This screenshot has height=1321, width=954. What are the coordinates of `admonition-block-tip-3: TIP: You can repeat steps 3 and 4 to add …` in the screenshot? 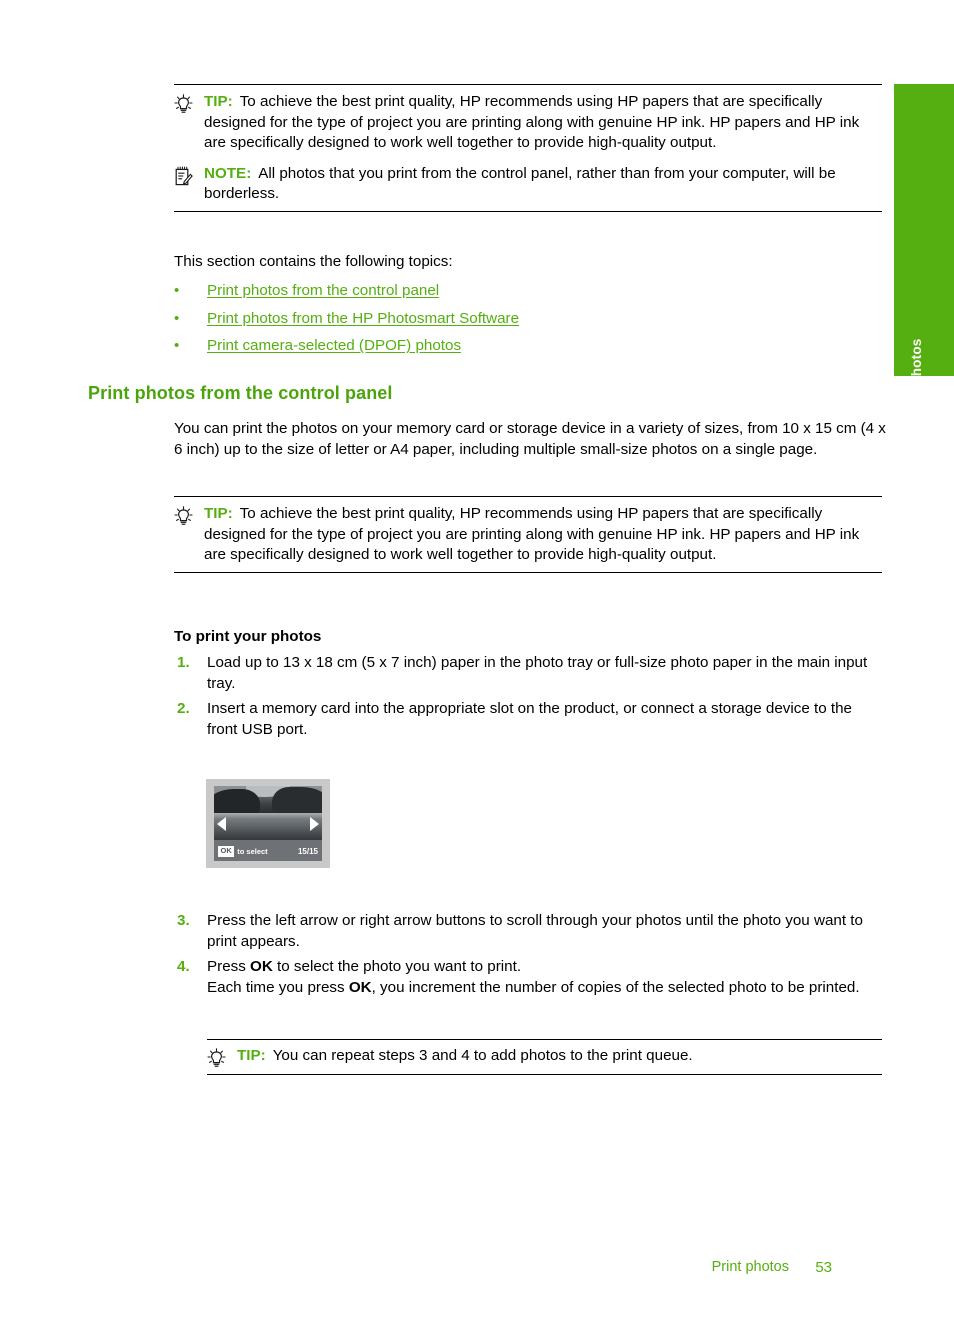 It's located at (544, 1057).